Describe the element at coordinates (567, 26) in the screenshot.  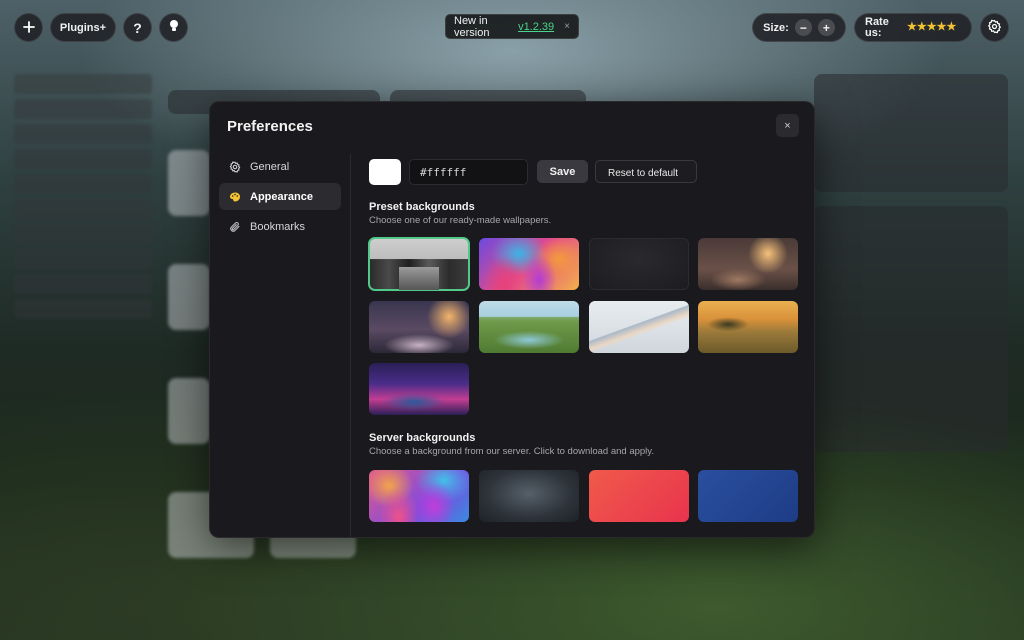
I see `version-close-button: ×` at that location.